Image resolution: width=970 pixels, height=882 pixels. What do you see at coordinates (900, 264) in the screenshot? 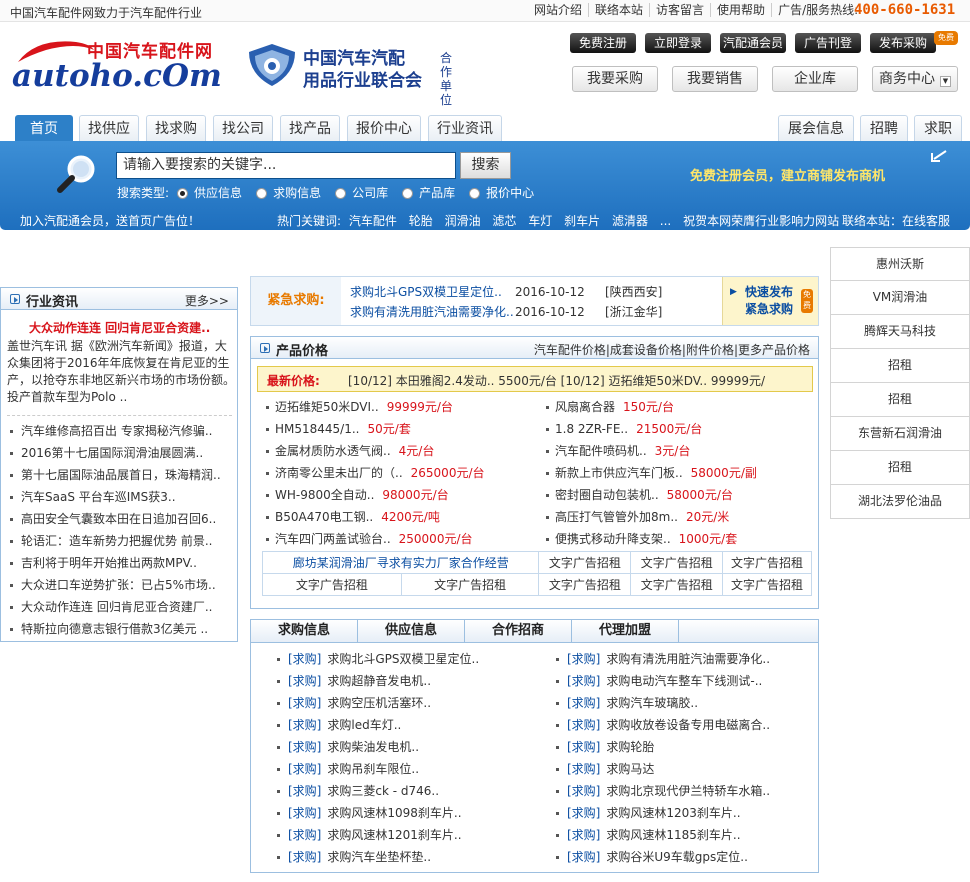
I see `right-ad-item: 惠州沃斯` at bounding box center [900, 264].